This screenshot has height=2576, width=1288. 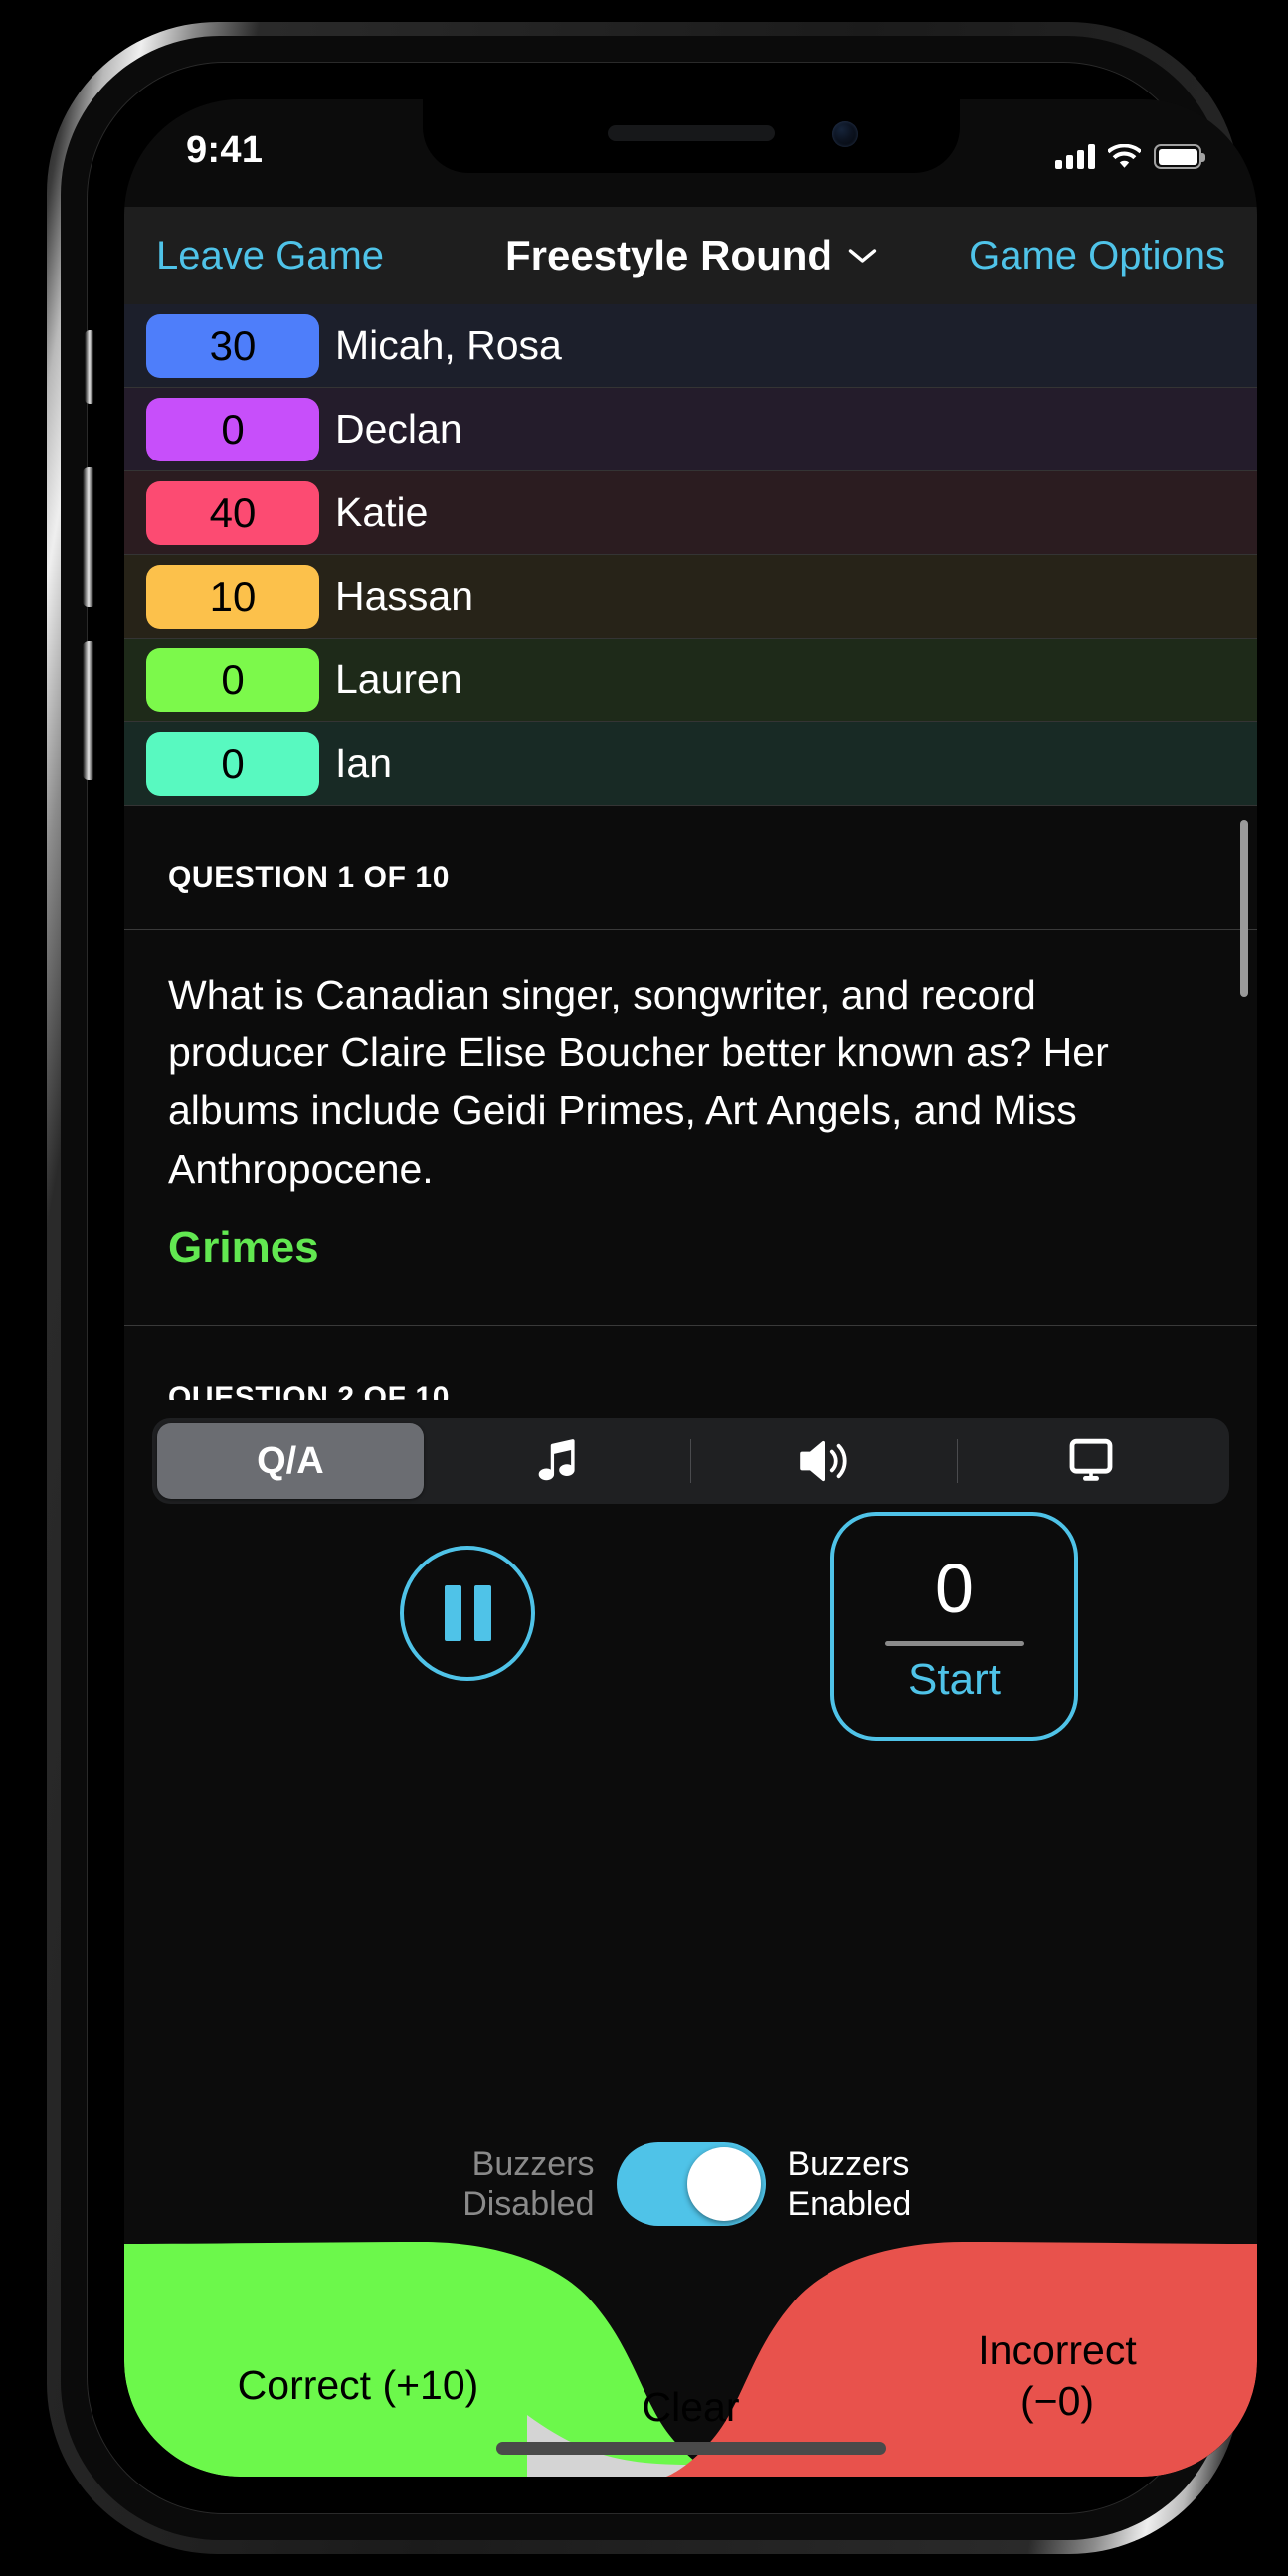 What do you see at coordinates (243, 1247) in the screenshot?
I see `question-current-answer: Grimes` at bounding box center [243, 1247].